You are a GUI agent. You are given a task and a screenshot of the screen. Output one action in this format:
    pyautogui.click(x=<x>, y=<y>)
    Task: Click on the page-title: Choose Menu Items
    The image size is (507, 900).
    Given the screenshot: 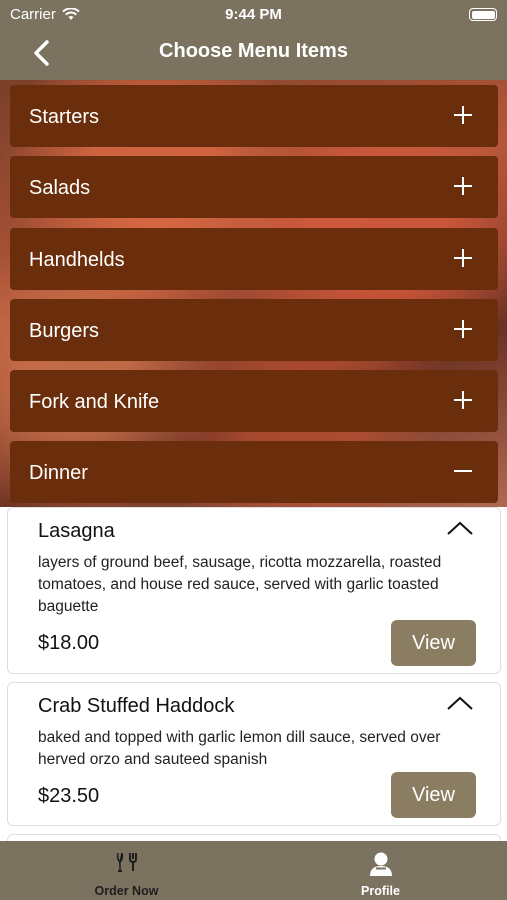 What is the action you would take?
    pyautogui.click(x=253, y=51)
    